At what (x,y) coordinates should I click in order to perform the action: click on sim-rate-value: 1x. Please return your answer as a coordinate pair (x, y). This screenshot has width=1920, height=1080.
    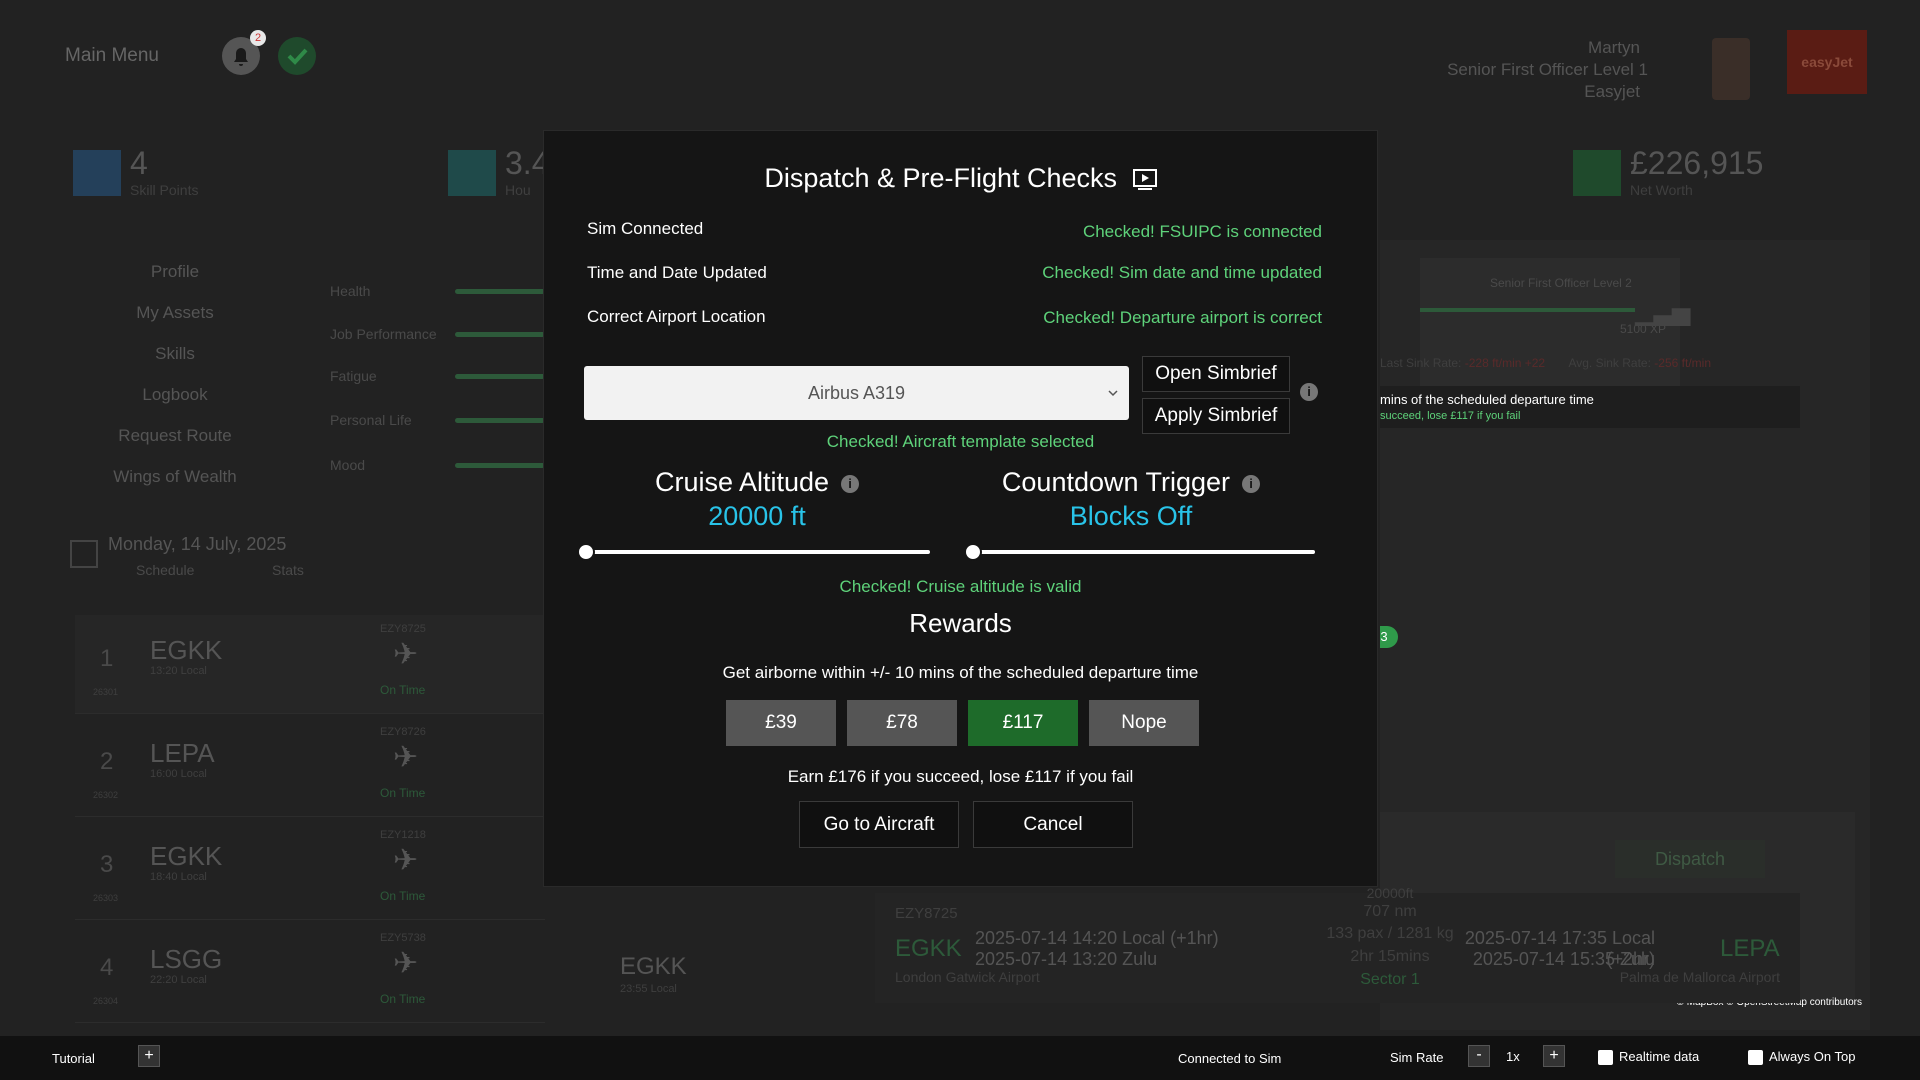
    Looking at the image, I should click on (1513, 1056).